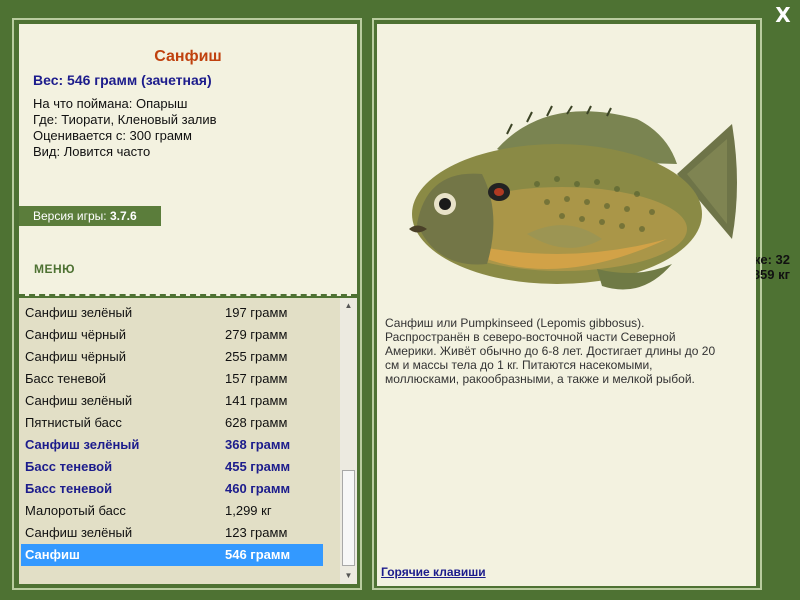 Image resolution: width=800 pixels, height=600 pixels. I want to click on detail-bait: На что поймана: Опарыш, so click(110, 103).